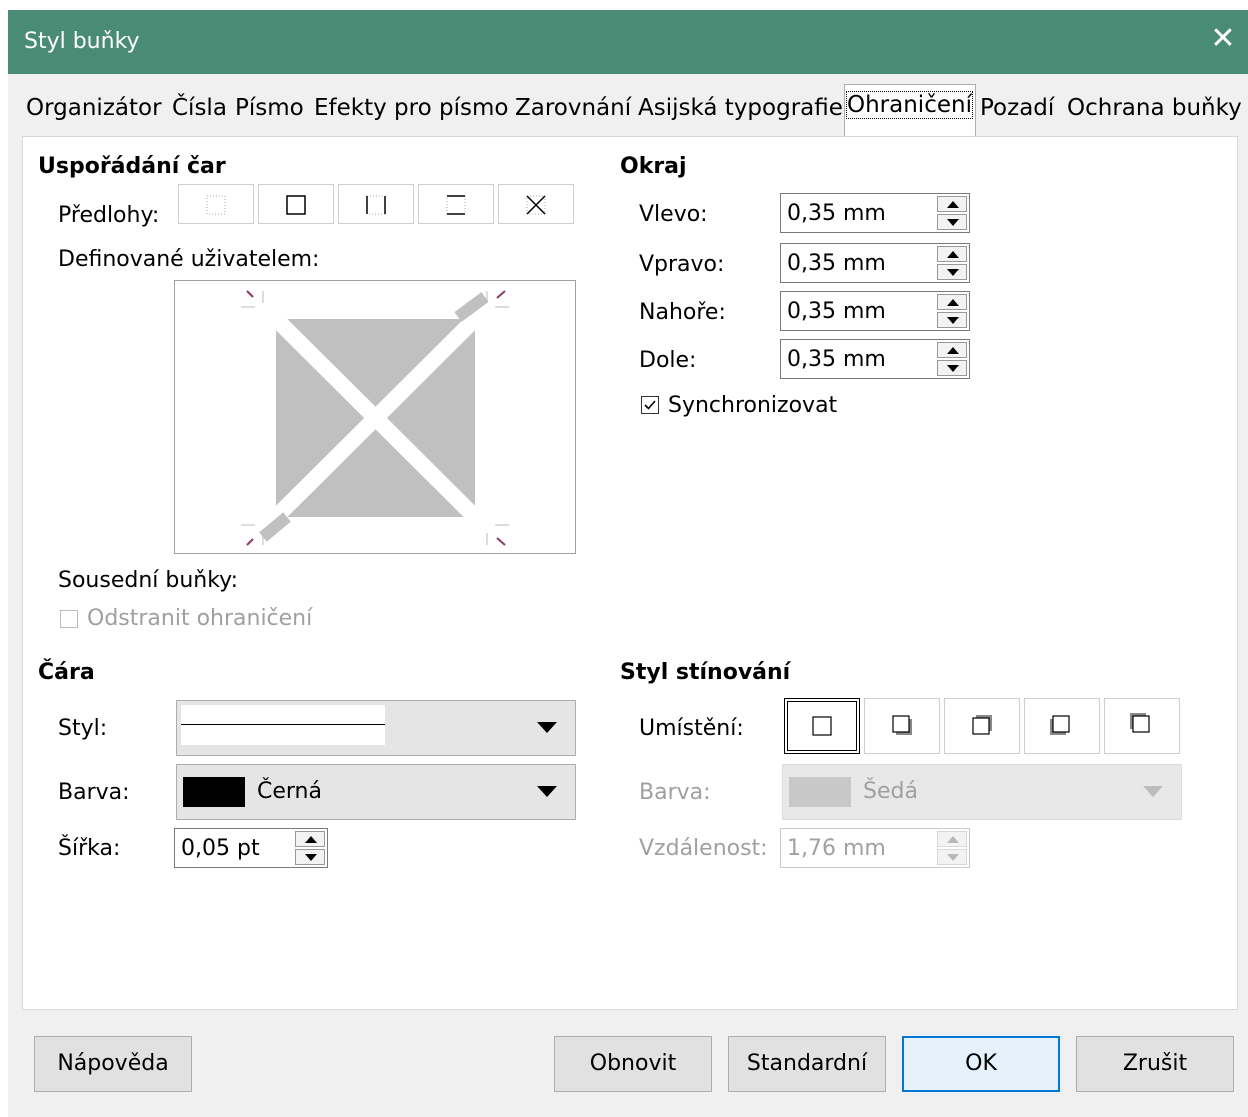  Describe the element at coordinates (703, 848) in the screenshot. I see `shadow-distance-label: Vzdálenost:` at that location.